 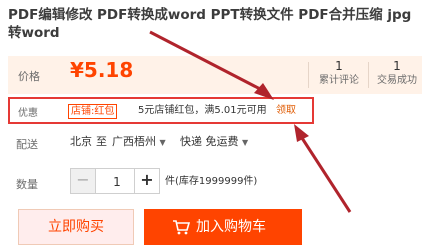 What do you see at coordinates (214, 142) in the screenshot?
I see `shipping-method-select: 快递 免运费 ▼` at bounding box center [214, 142].